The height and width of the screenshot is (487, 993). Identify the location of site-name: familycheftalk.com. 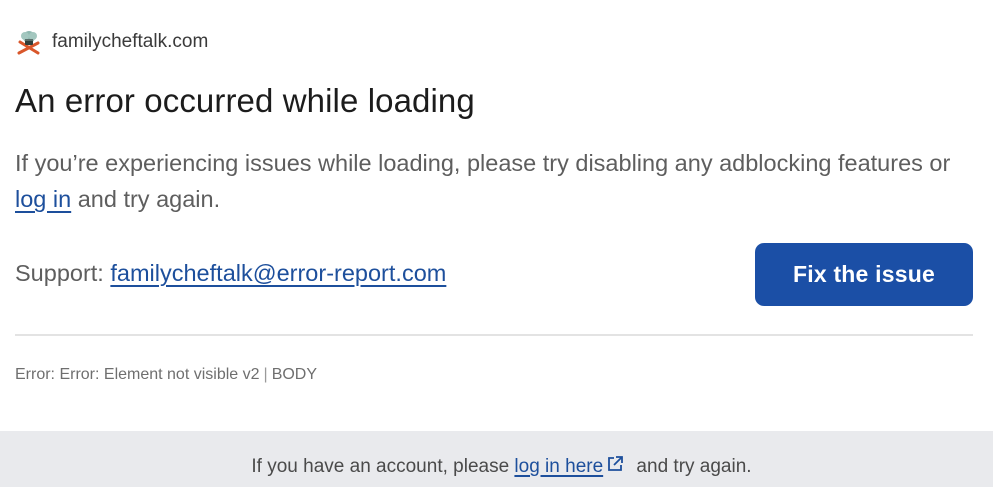
(130, 41).